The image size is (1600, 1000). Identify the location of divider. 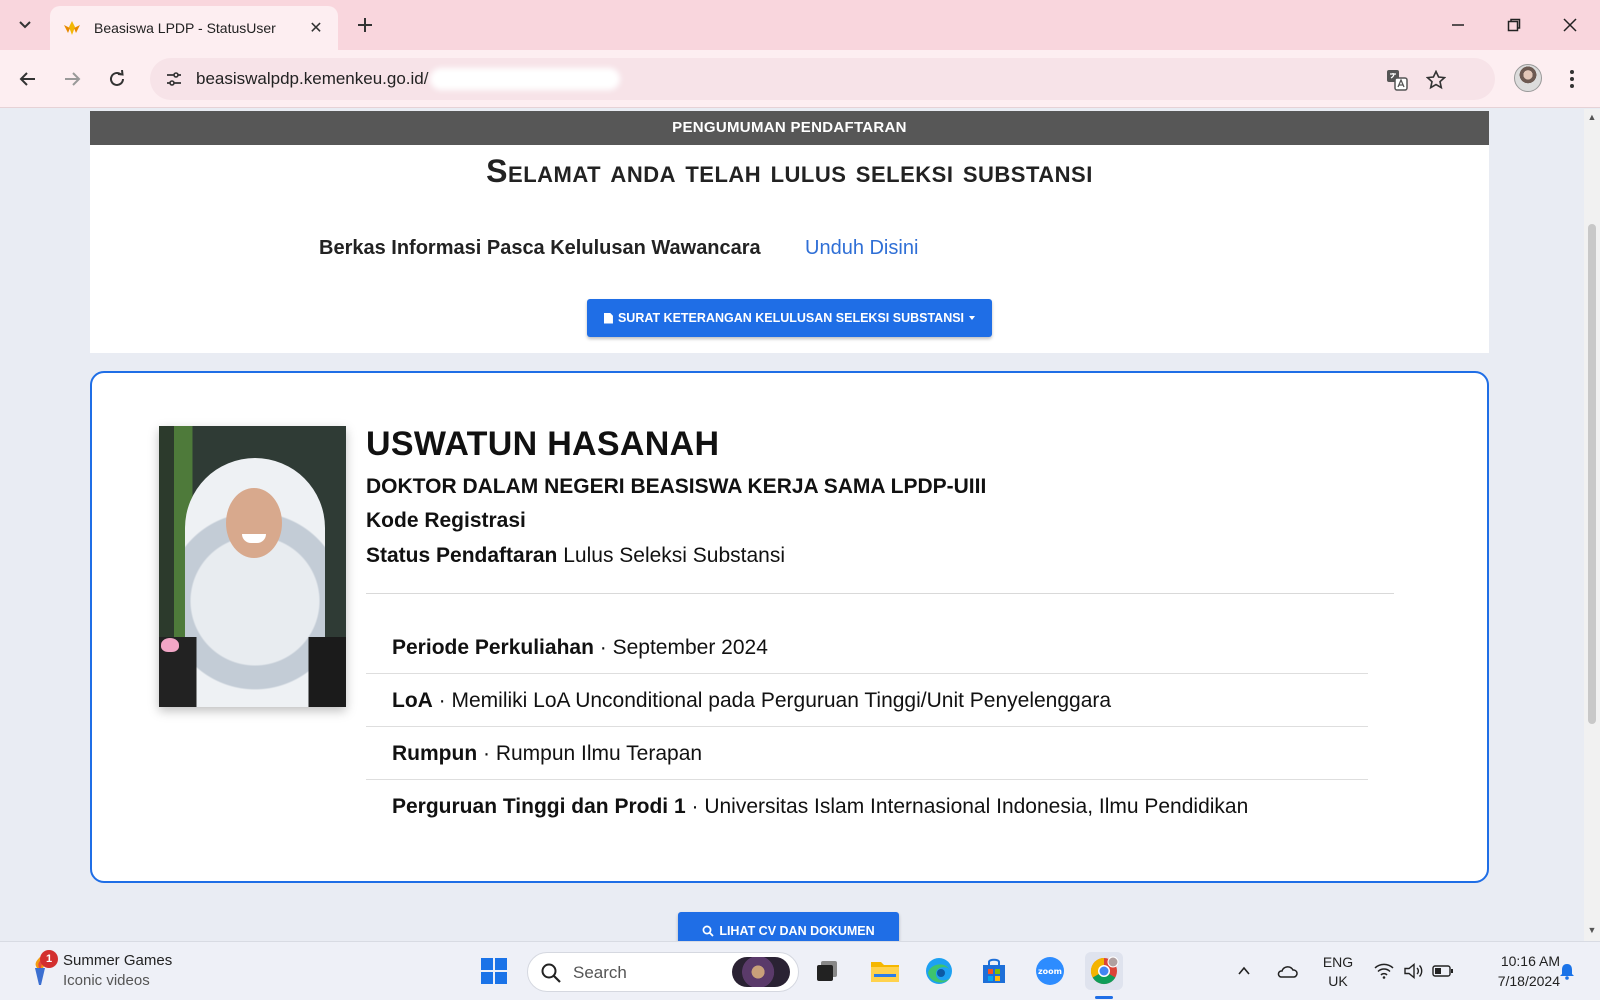
(880, 593).